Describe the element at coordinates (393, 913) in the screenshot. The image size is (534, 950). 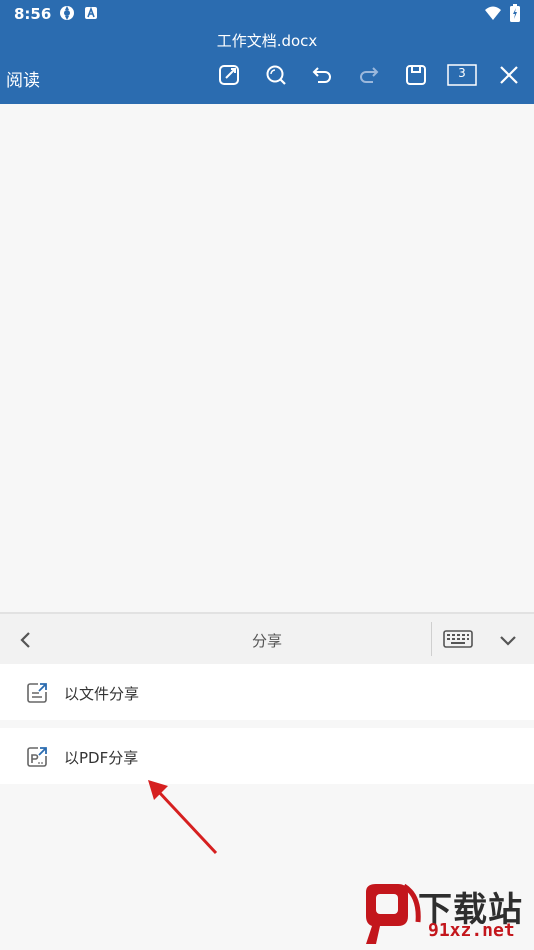
I see `watermark-nine-icon` at that location.